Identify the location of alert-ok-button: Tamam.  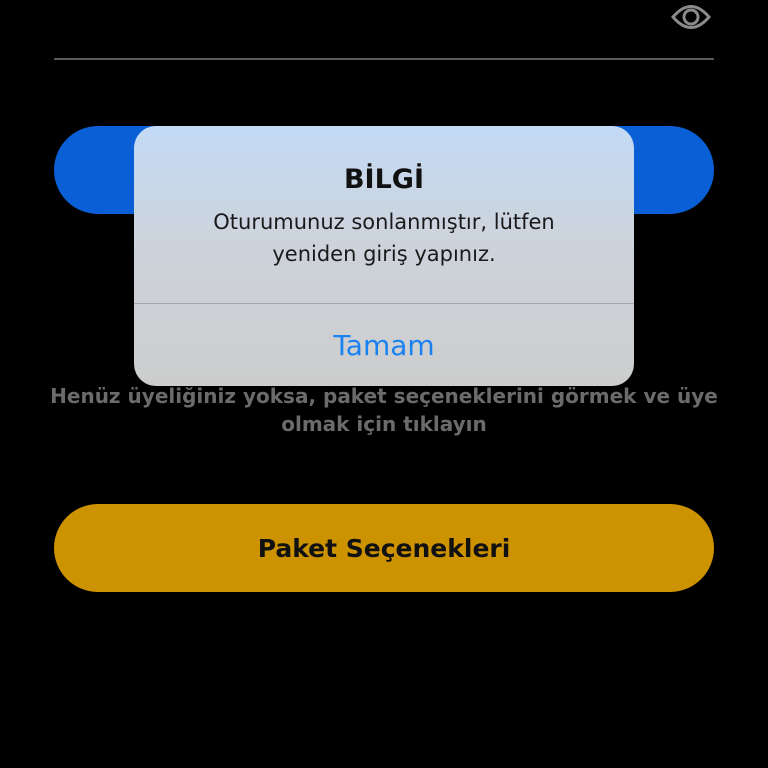
(384, 345).